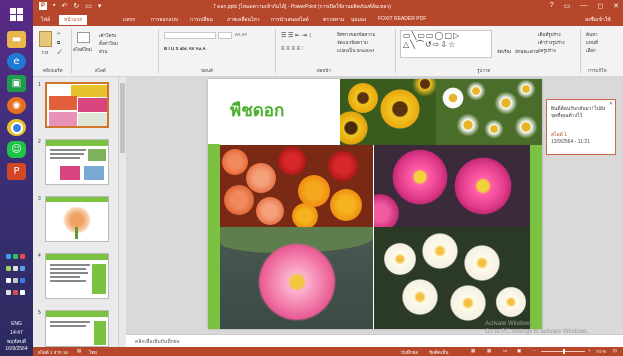 The height and width of the screenshot is (356, 623). I want to click on reading-view-icon: ▭, so click(505, 351).